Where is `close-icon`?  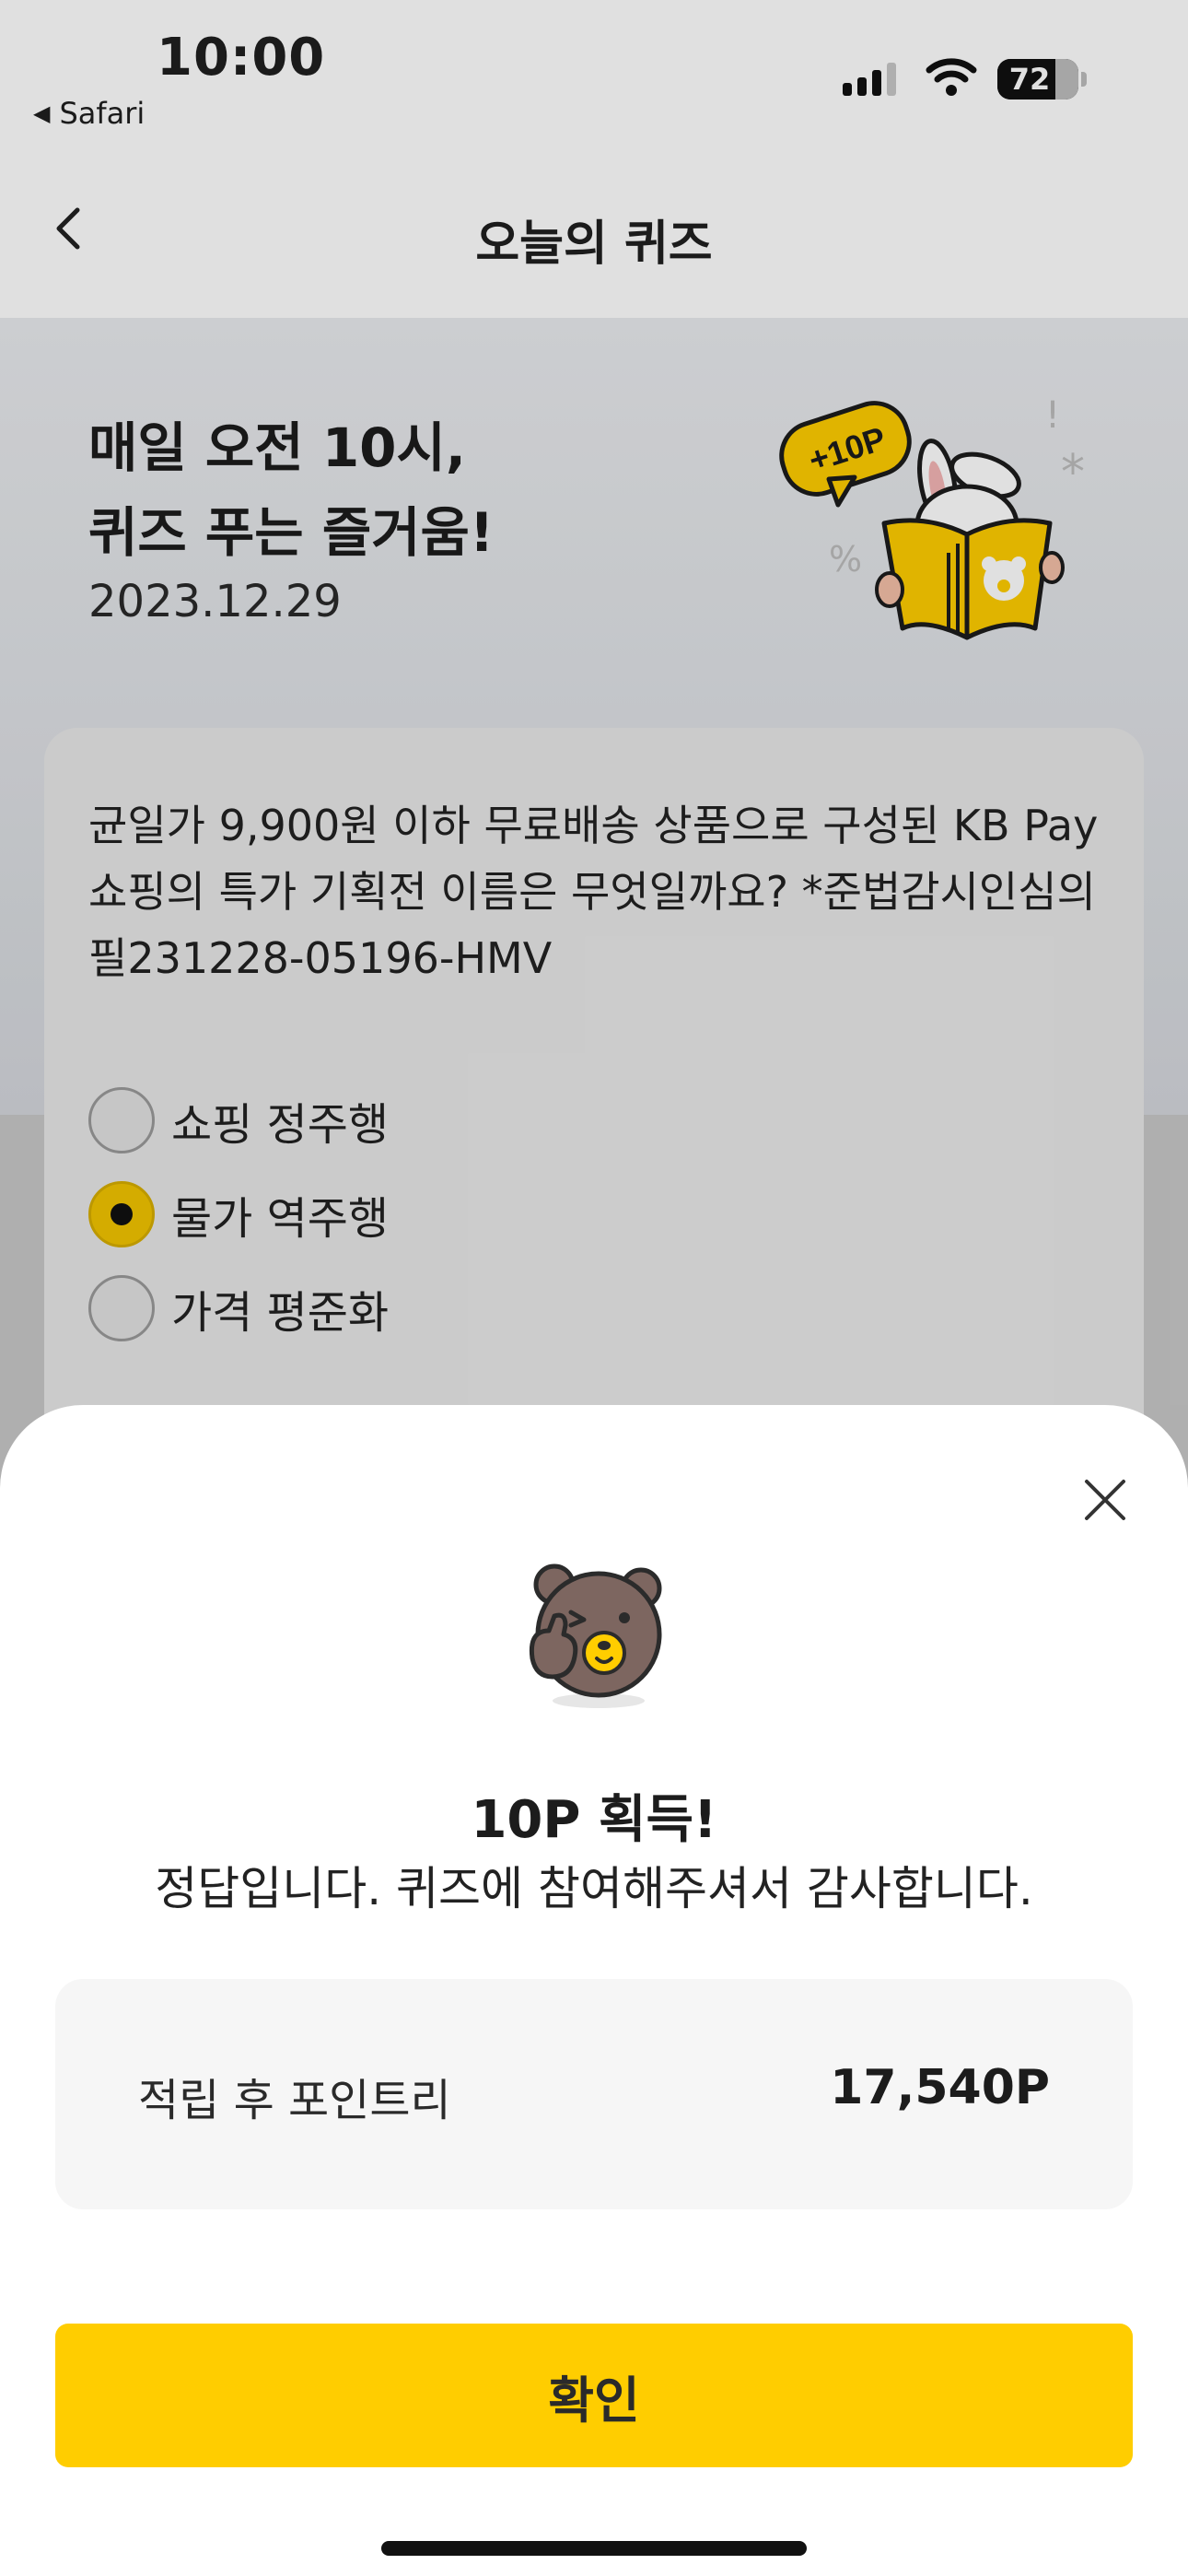 close-icon is located at coordinates (1105, 1500).